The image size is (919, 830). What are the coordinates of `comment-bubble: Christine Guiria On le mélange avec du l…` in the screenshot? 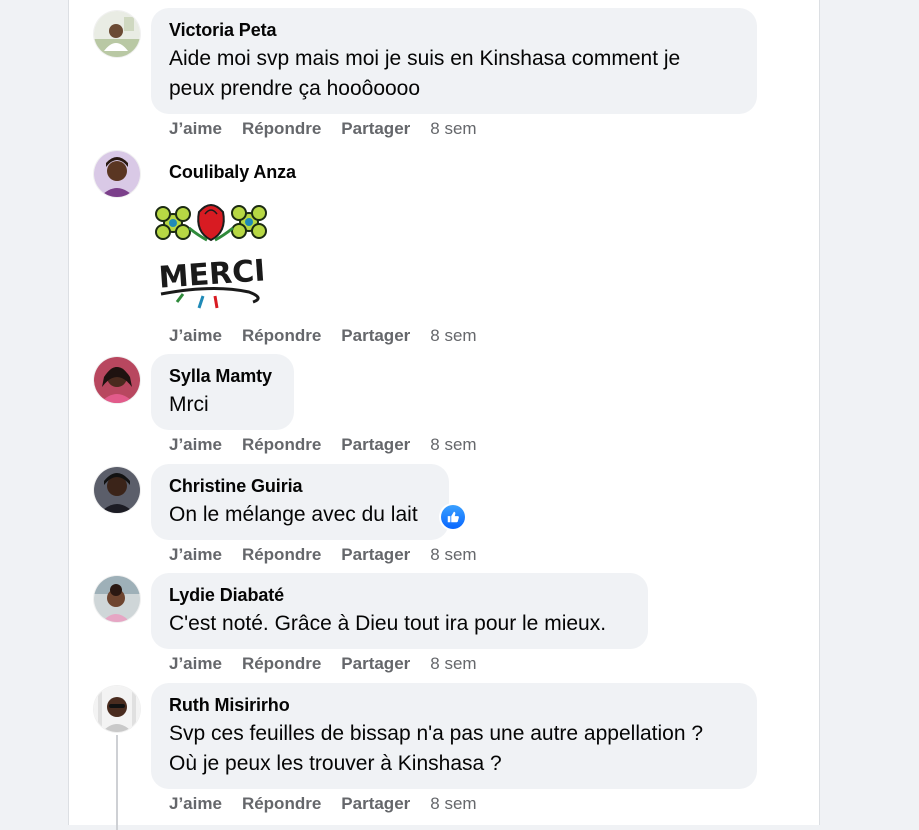 It's located at (300, 502).